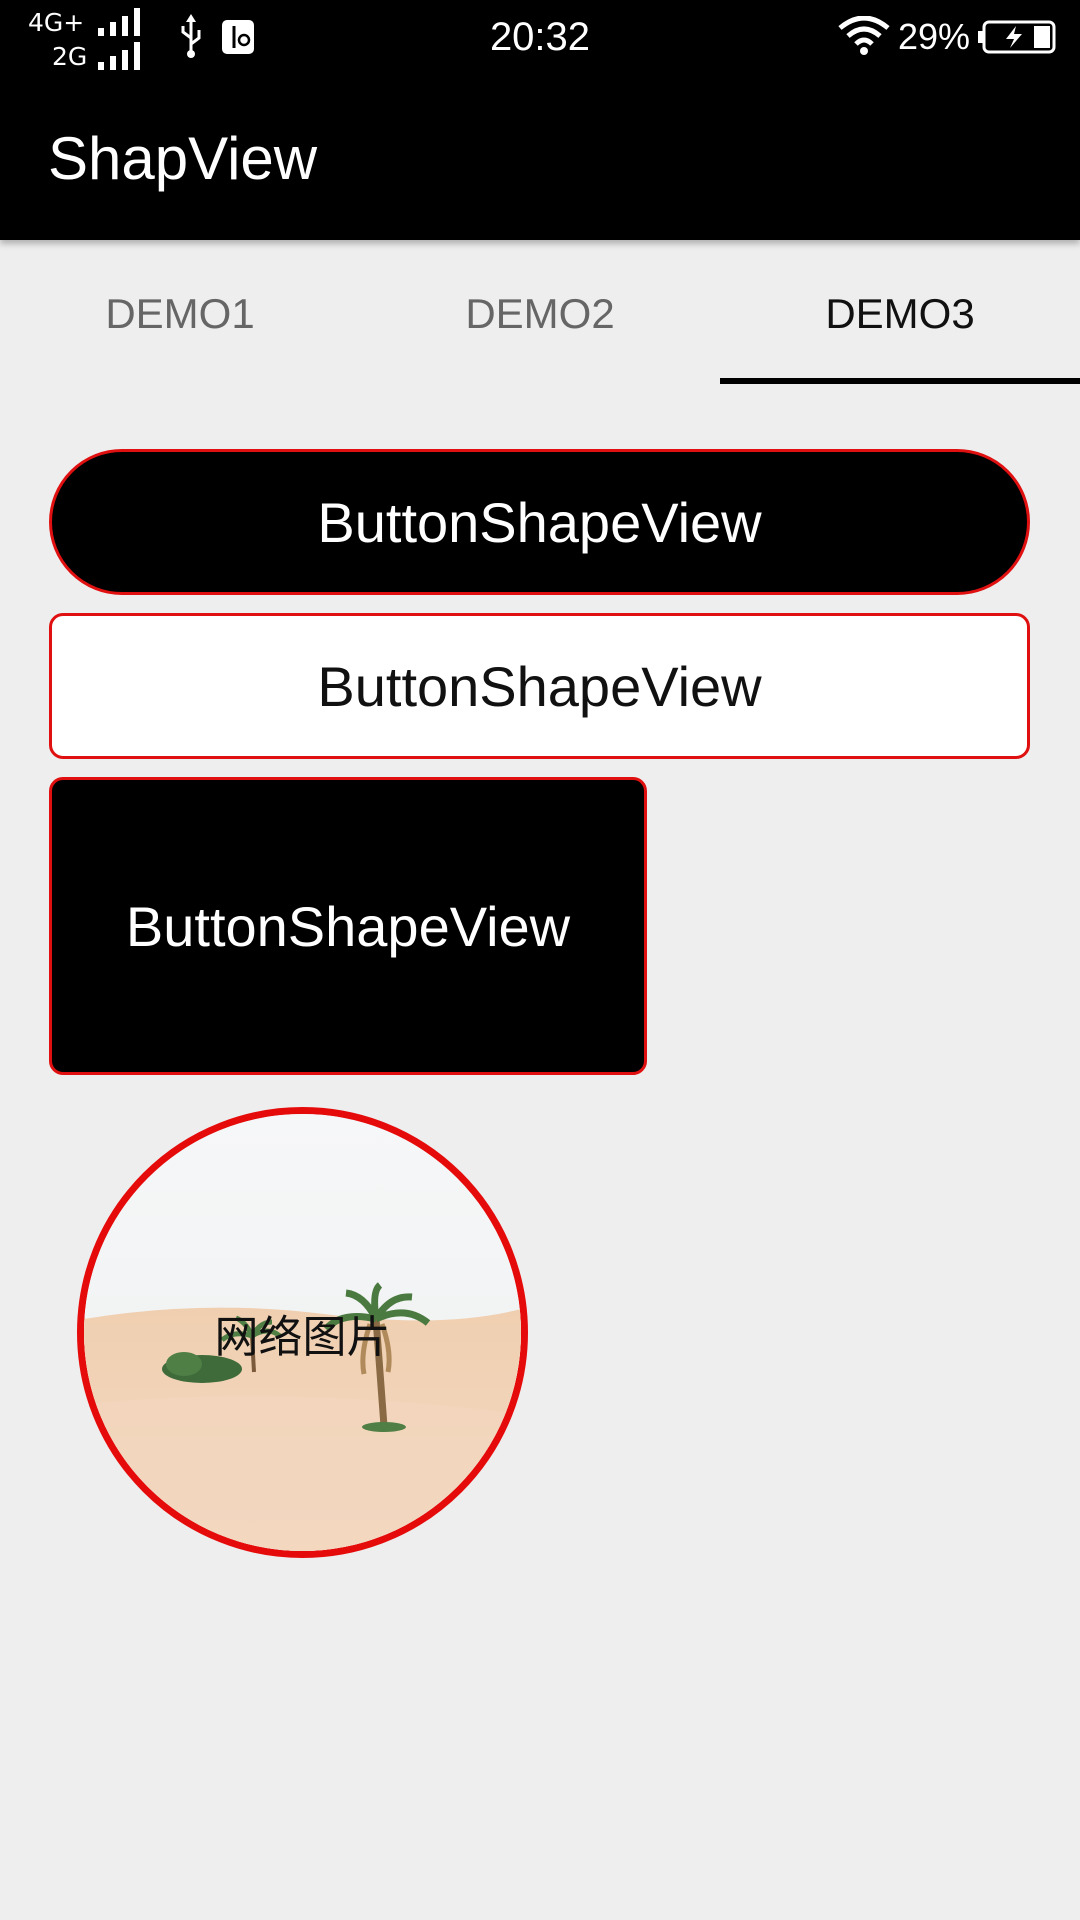 This screenshot has height=1920, width=1080. I want to click on tab-demo1: DEMO1, so click(180, 314).